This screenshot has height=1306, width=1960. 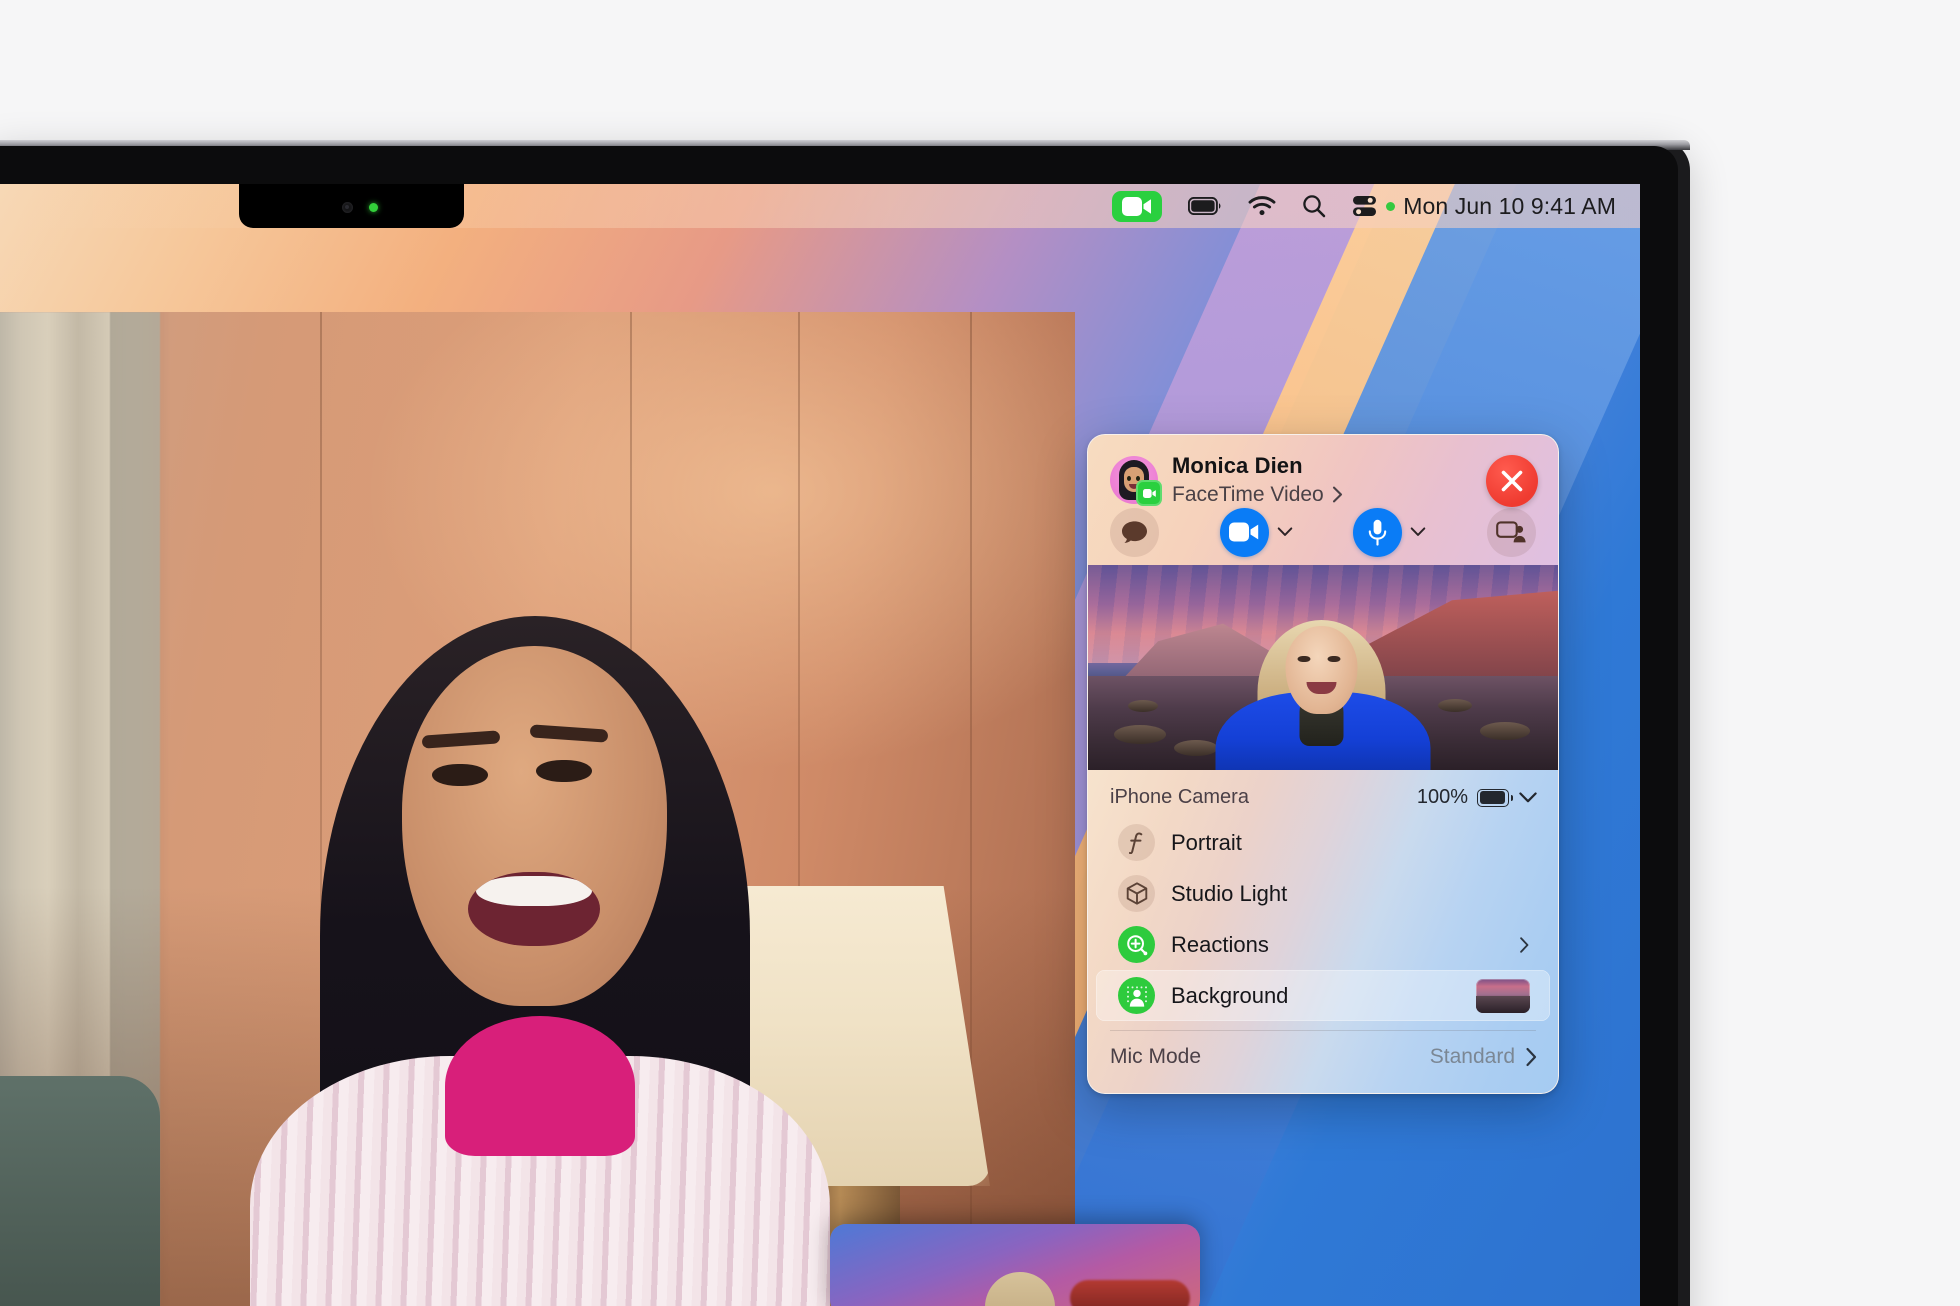 I want to click on background-person-icon, so click(x=1136, y=995).